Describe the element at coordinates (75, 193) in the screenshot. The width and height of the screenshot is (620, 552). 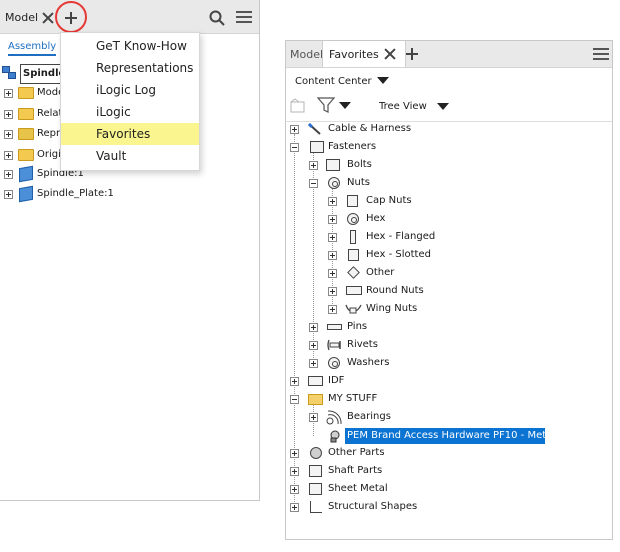
I see `tree-label: Spindle_Plate:1` at that location.